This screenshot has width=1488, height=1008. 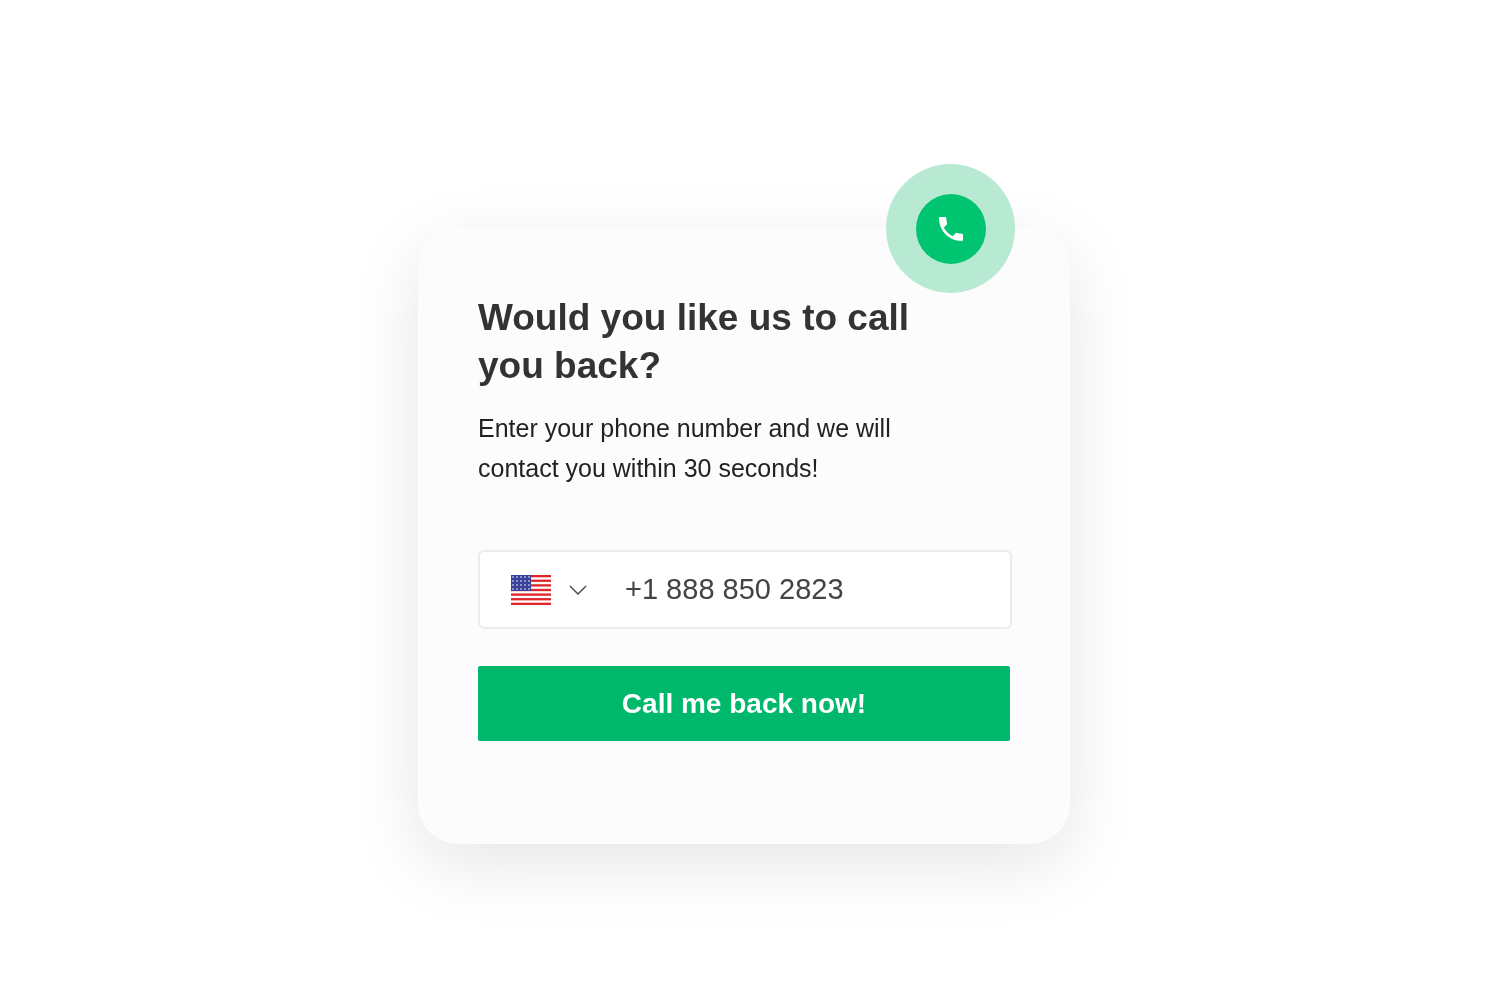 I want to click on phone-input: +1 888 850 2823, so click(x=795, y=589).